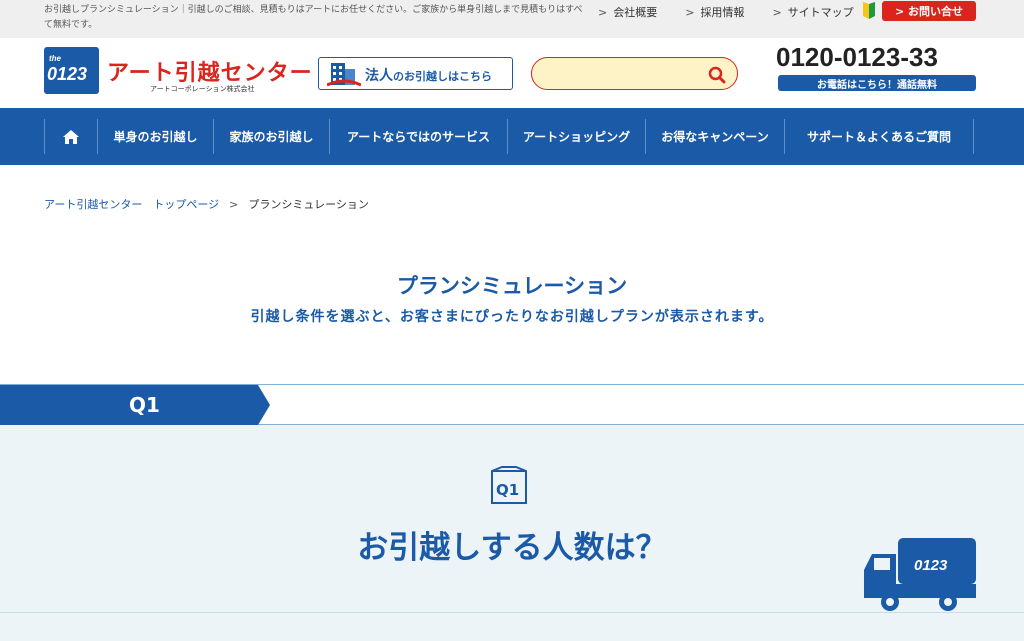 The image size is (1024, 641). What do you see at coordinates (715, 136) in the screenshot?
I see `nav-campaign: お得なキャンペーン` at bounding box center [715, 136].